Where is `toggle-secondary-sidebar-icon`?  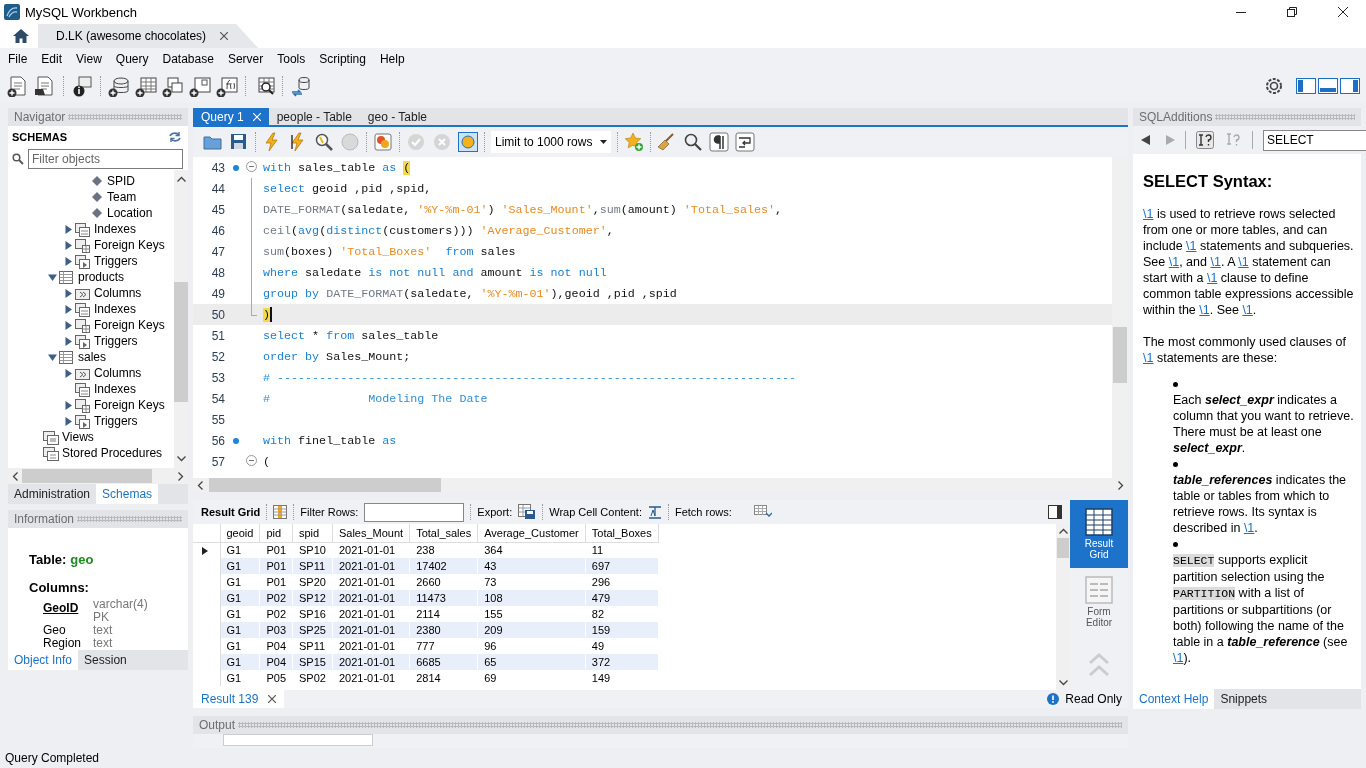
toggle-secondary-sidebar-icon is located at coordinates (1350, 86).